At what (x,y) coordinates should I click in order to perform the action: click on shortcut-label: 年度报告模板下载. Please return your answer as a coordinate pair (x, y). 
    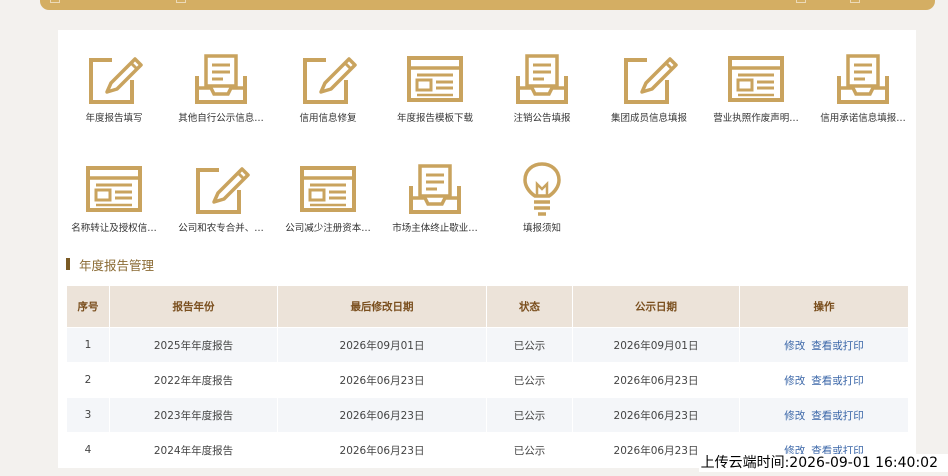
    Looking at the image, I should click on (434, 118).